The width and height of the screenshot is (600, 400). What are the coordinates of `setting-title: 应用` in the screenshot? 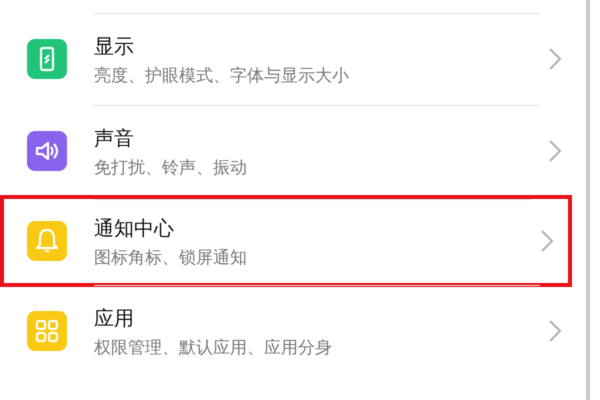 It's located at (317, 317).